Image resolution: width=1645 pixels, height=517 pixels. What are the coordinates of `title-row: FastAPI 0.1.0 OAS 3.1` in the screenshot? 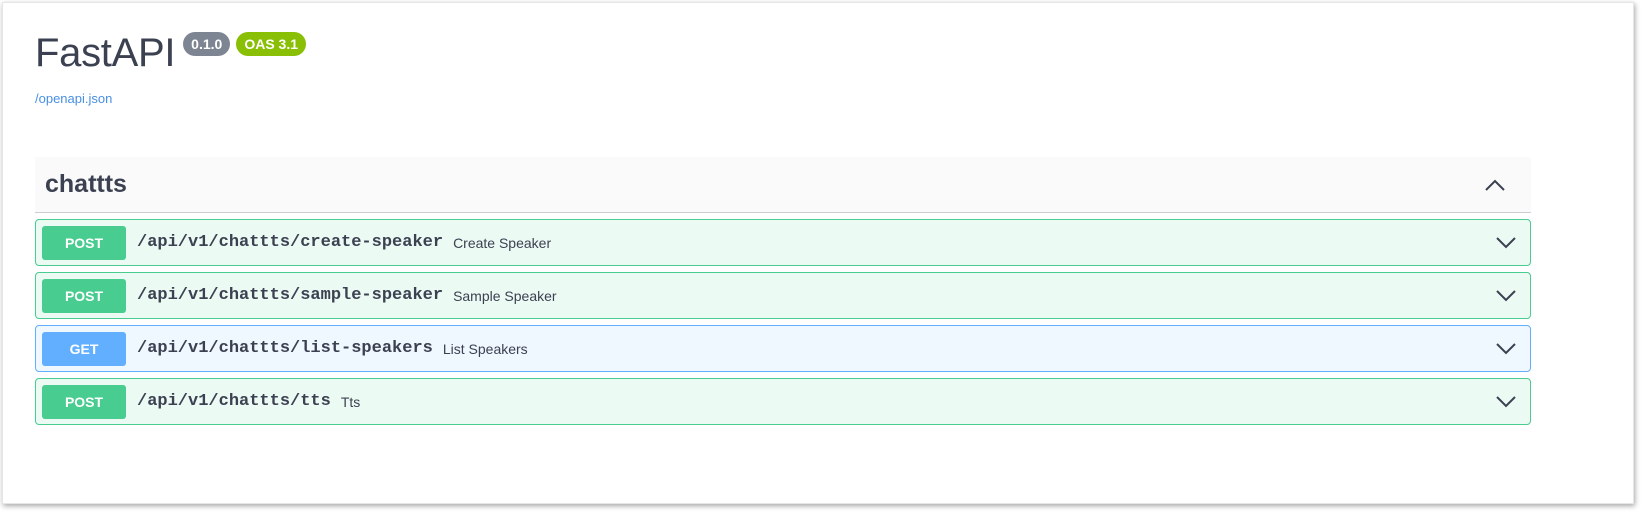 It's located at (171, 53).